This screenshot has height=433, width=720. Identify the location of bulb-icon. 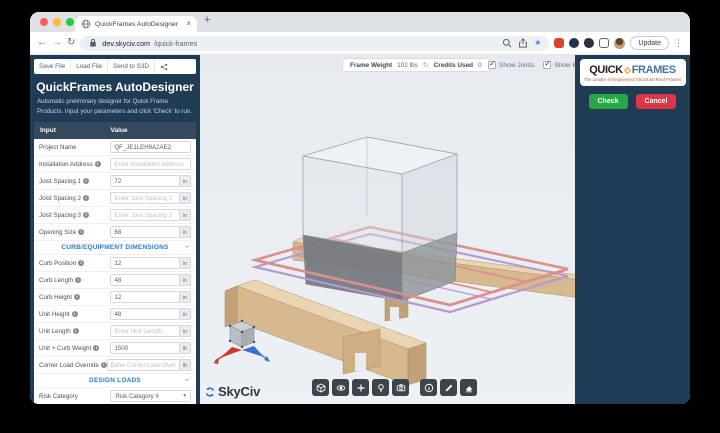
(381, 388).